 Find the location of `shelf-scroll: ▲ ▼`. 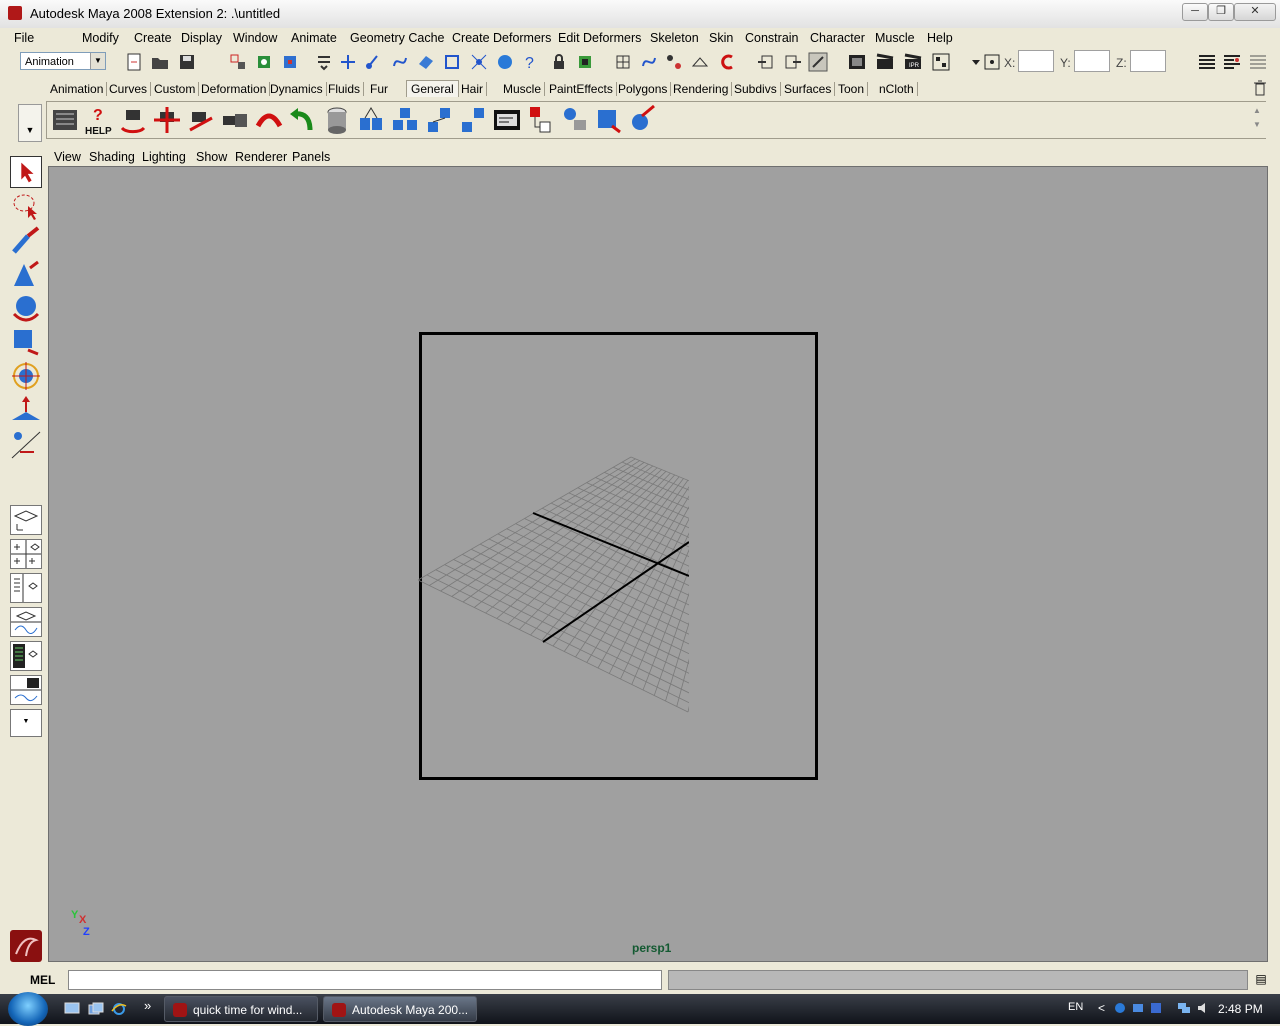

shelf-scroll: ▲ ▼ is located at coordinates (1257, 120).